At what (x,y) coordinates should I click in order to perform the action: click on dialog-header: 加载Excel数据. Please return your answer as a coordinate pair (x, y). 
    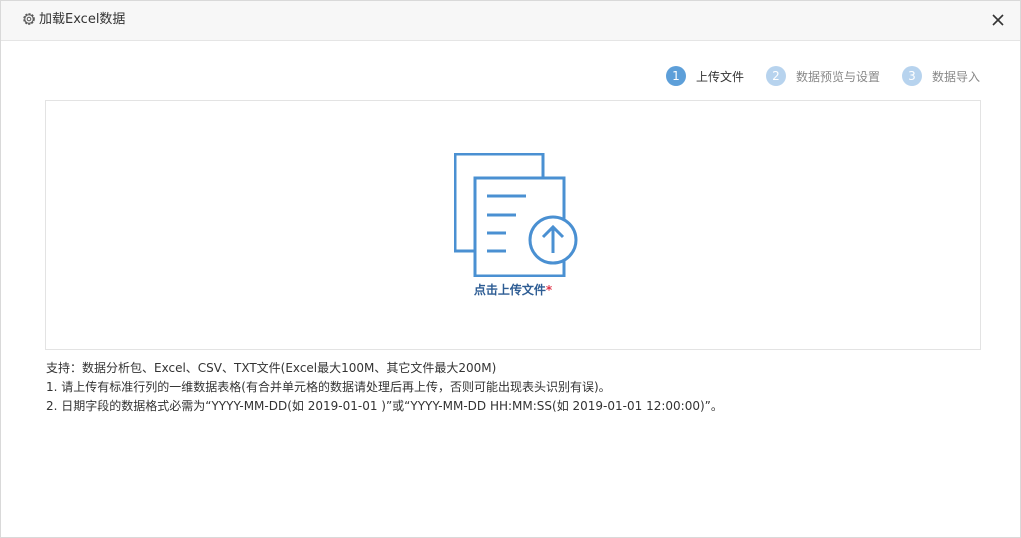
    Looking at the image, I should click on (510, 21).